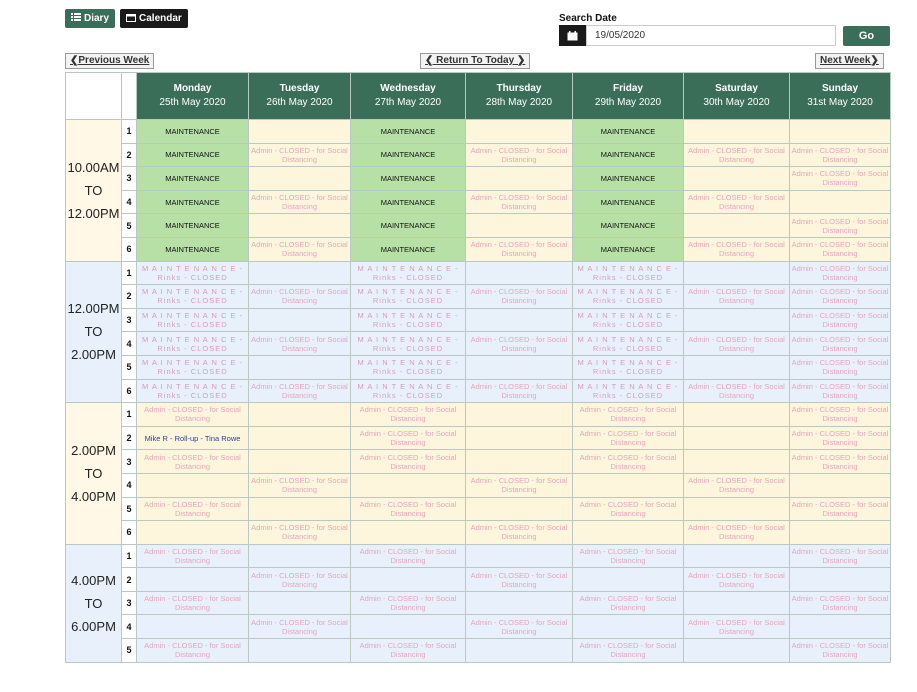 This screenshot has width=917, height=692. What do you see at coordinates (849, 61) in the screenshot?
I see `next-week-button: Next Week❯` at bounding box center [849, 61].